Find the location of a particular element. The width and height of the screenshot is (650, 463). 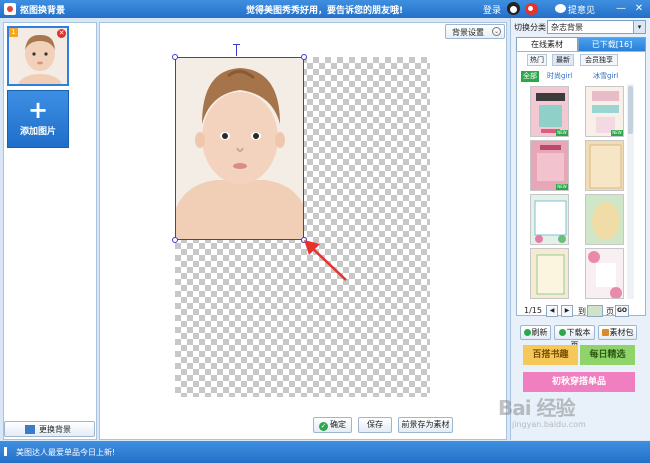

feedback-icon is located at coordinates (560, 8).